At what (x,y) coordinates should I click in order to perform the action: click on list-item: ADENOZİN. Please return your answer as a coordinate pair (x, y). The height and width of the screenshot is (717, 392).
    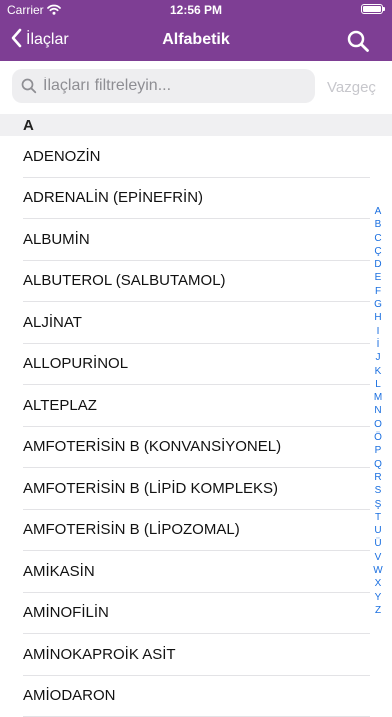
    Looking at the image, I should click on (196, 157).